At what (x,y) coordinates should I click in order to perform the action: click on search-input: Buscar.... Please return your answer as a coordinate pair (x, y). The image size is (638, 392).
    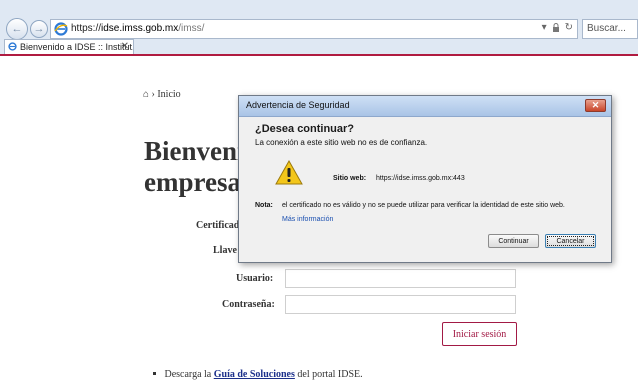
    Looking at the image, I should click on (610, 29).